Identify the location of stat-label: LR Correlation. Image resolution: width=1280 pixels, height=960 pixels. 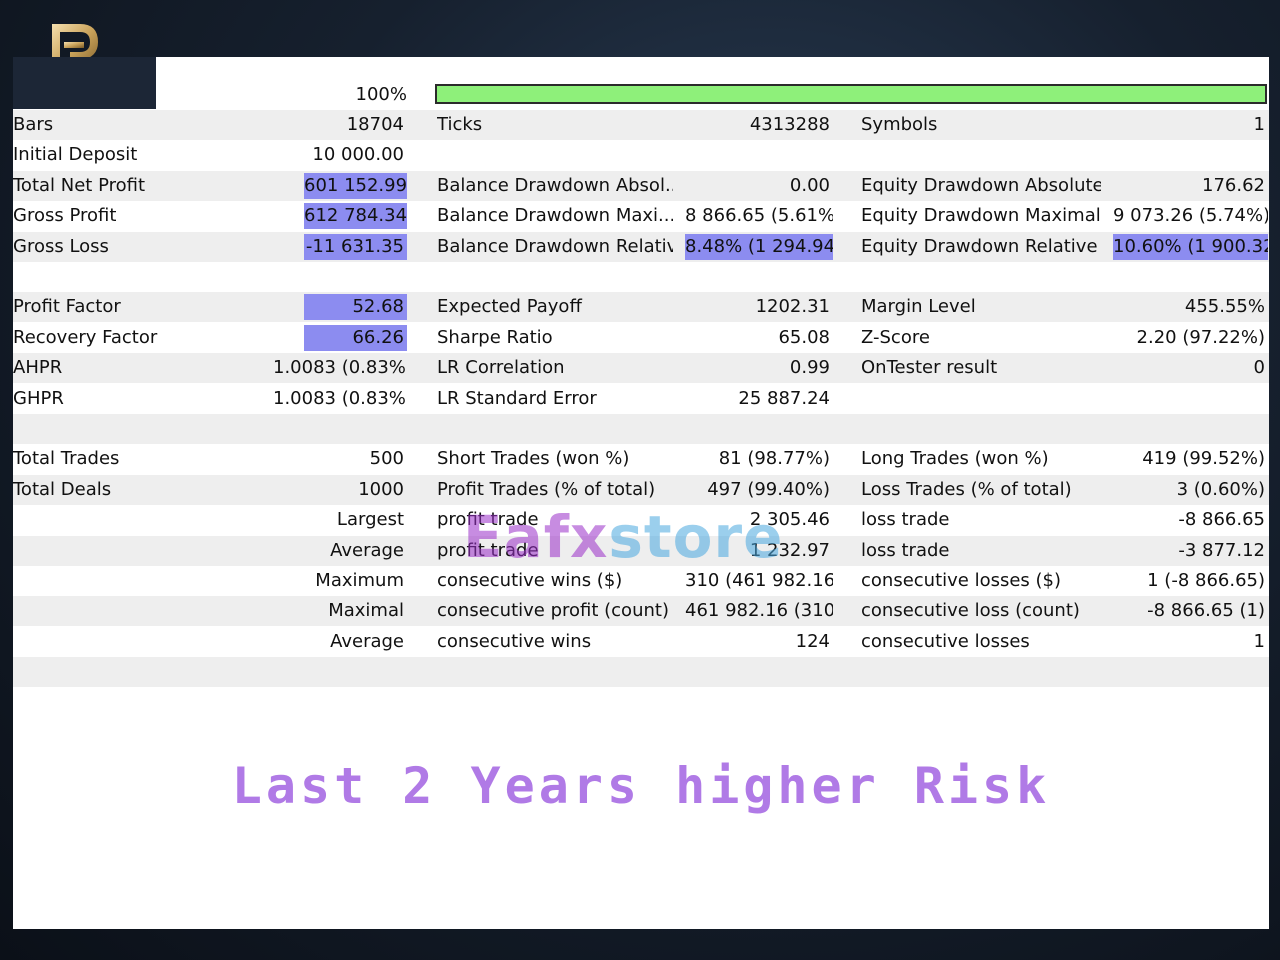
(501, 368).